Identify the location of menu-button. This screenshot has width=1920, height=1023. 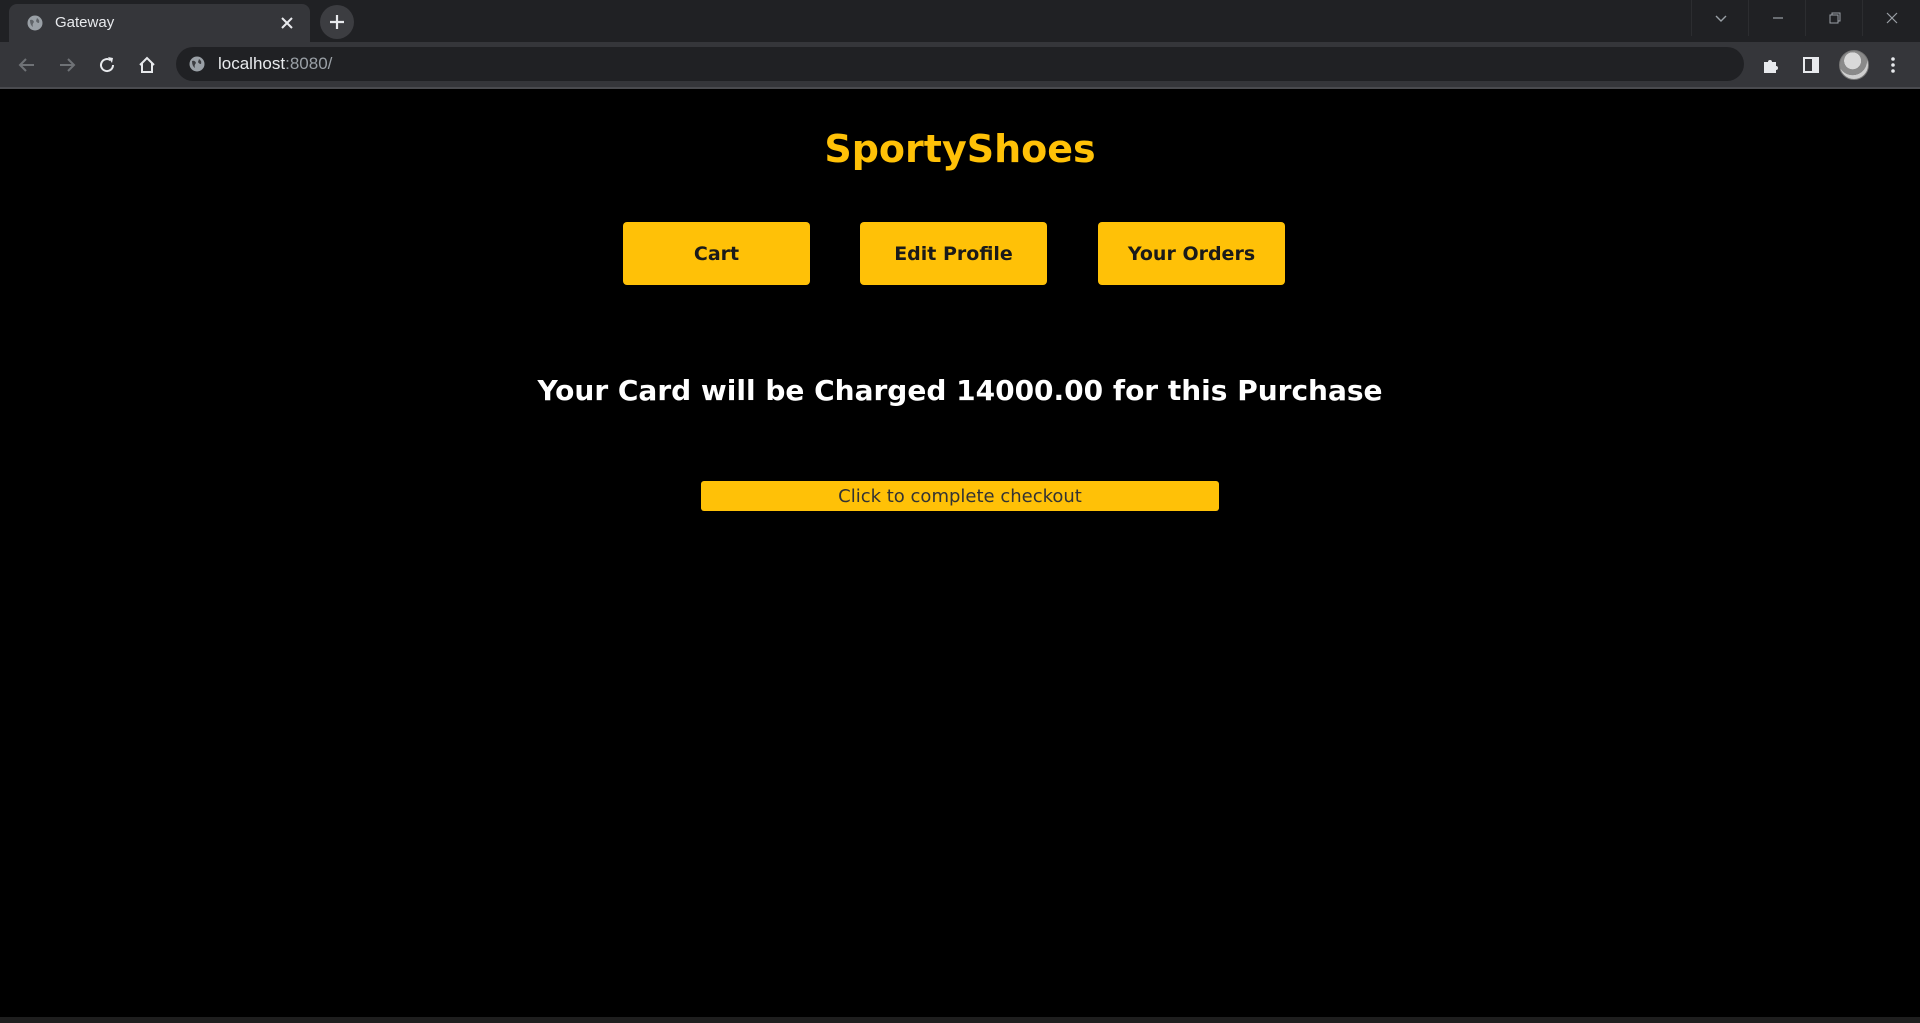
(1893, 65).